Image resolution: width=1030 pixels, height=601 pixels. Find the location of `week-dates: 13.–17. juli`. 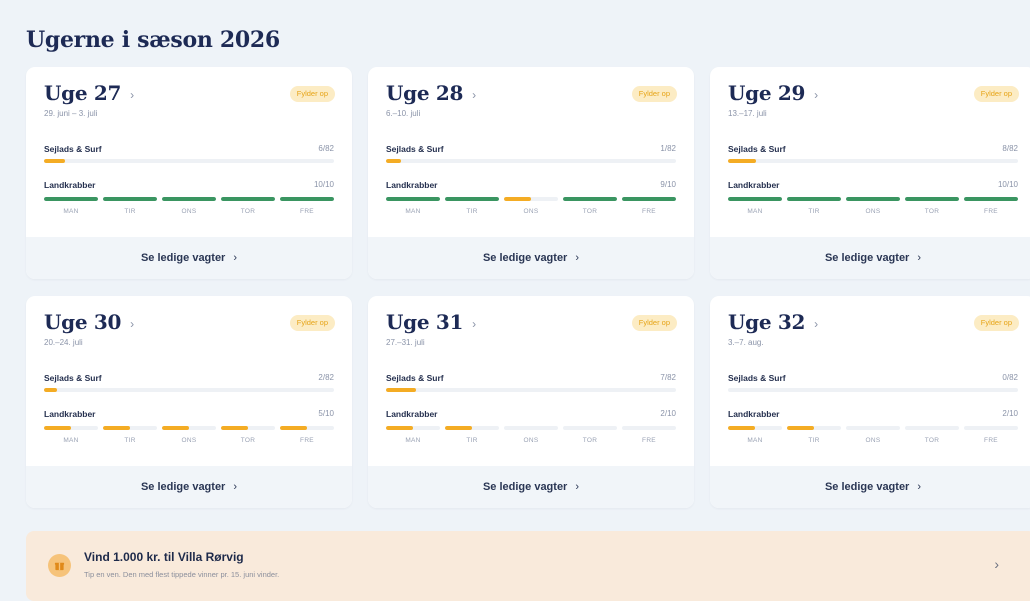

week-dates: 13.–17. juli is located at coordinates (747, 113).